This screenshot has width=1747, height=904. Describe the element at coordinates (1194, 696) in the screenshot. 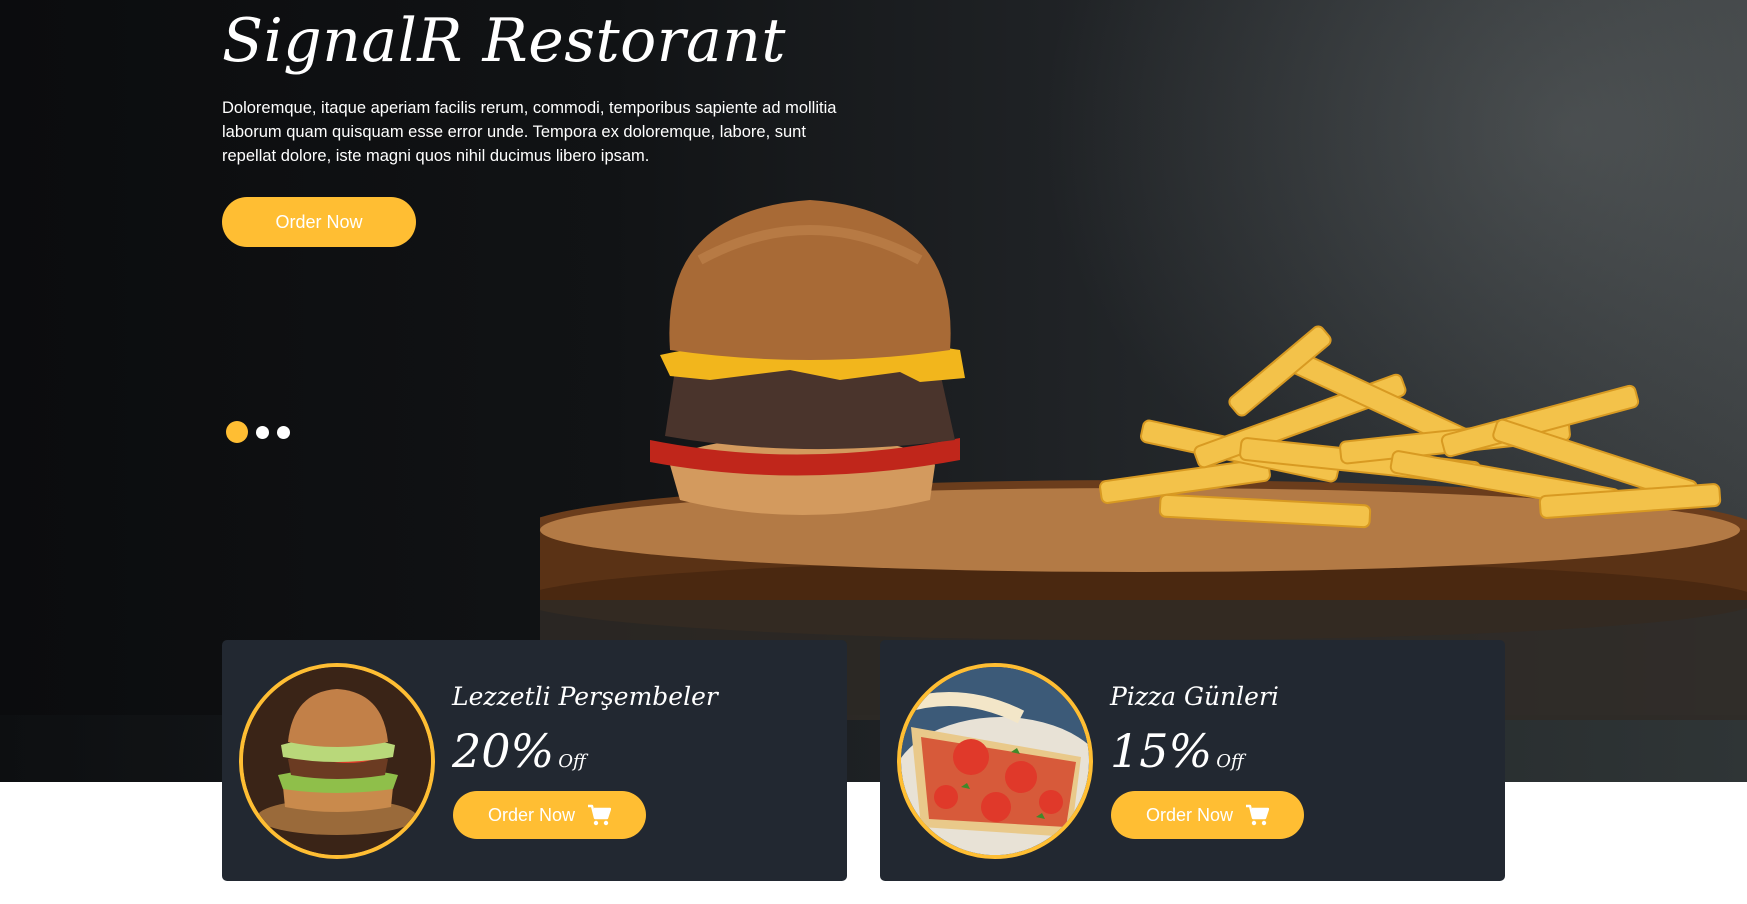

I see `offer-title: Pizza Günleri` at that location.